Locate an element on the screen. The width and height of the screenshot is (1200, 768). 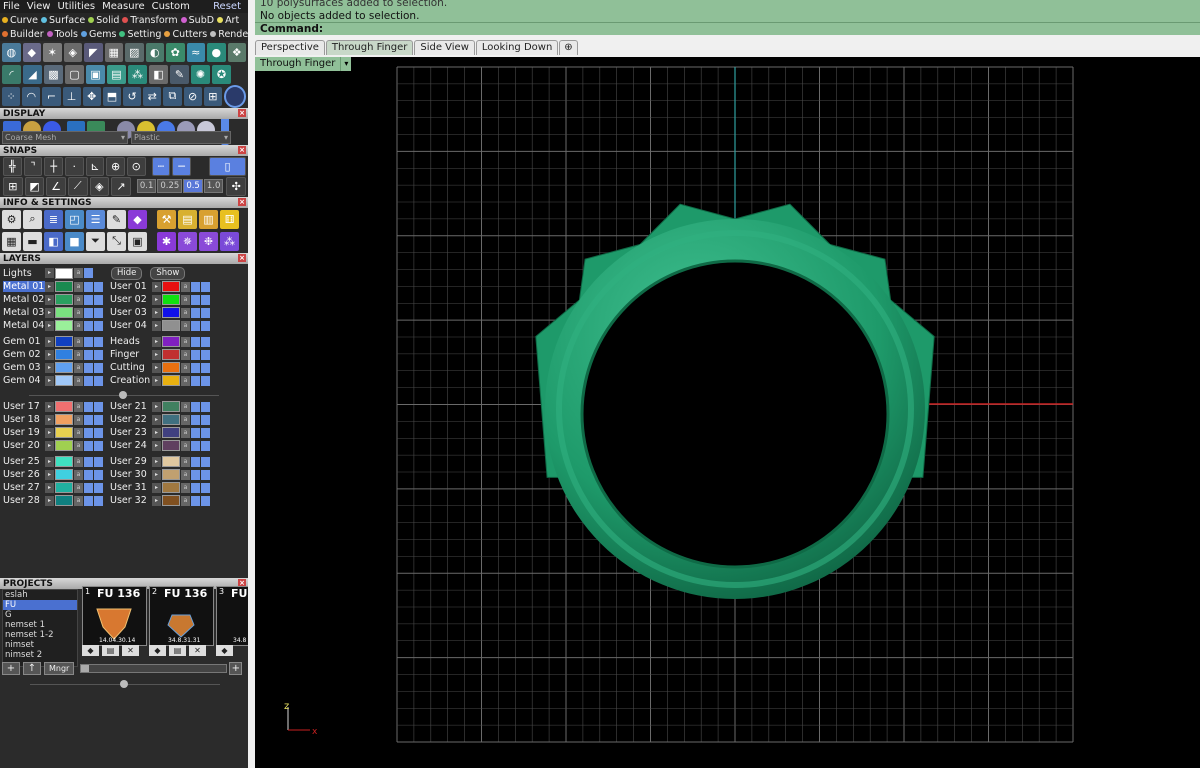
snap-box-icon: ⊞ is located at coordinates (13, 186).